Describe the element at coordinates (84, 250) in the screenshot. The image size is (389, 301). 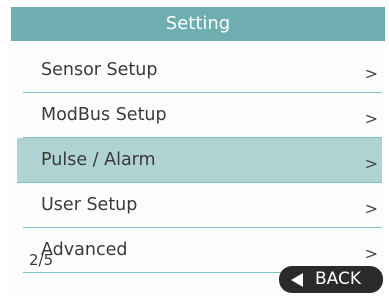
I see `menu-item-label: Advanced` at that location.